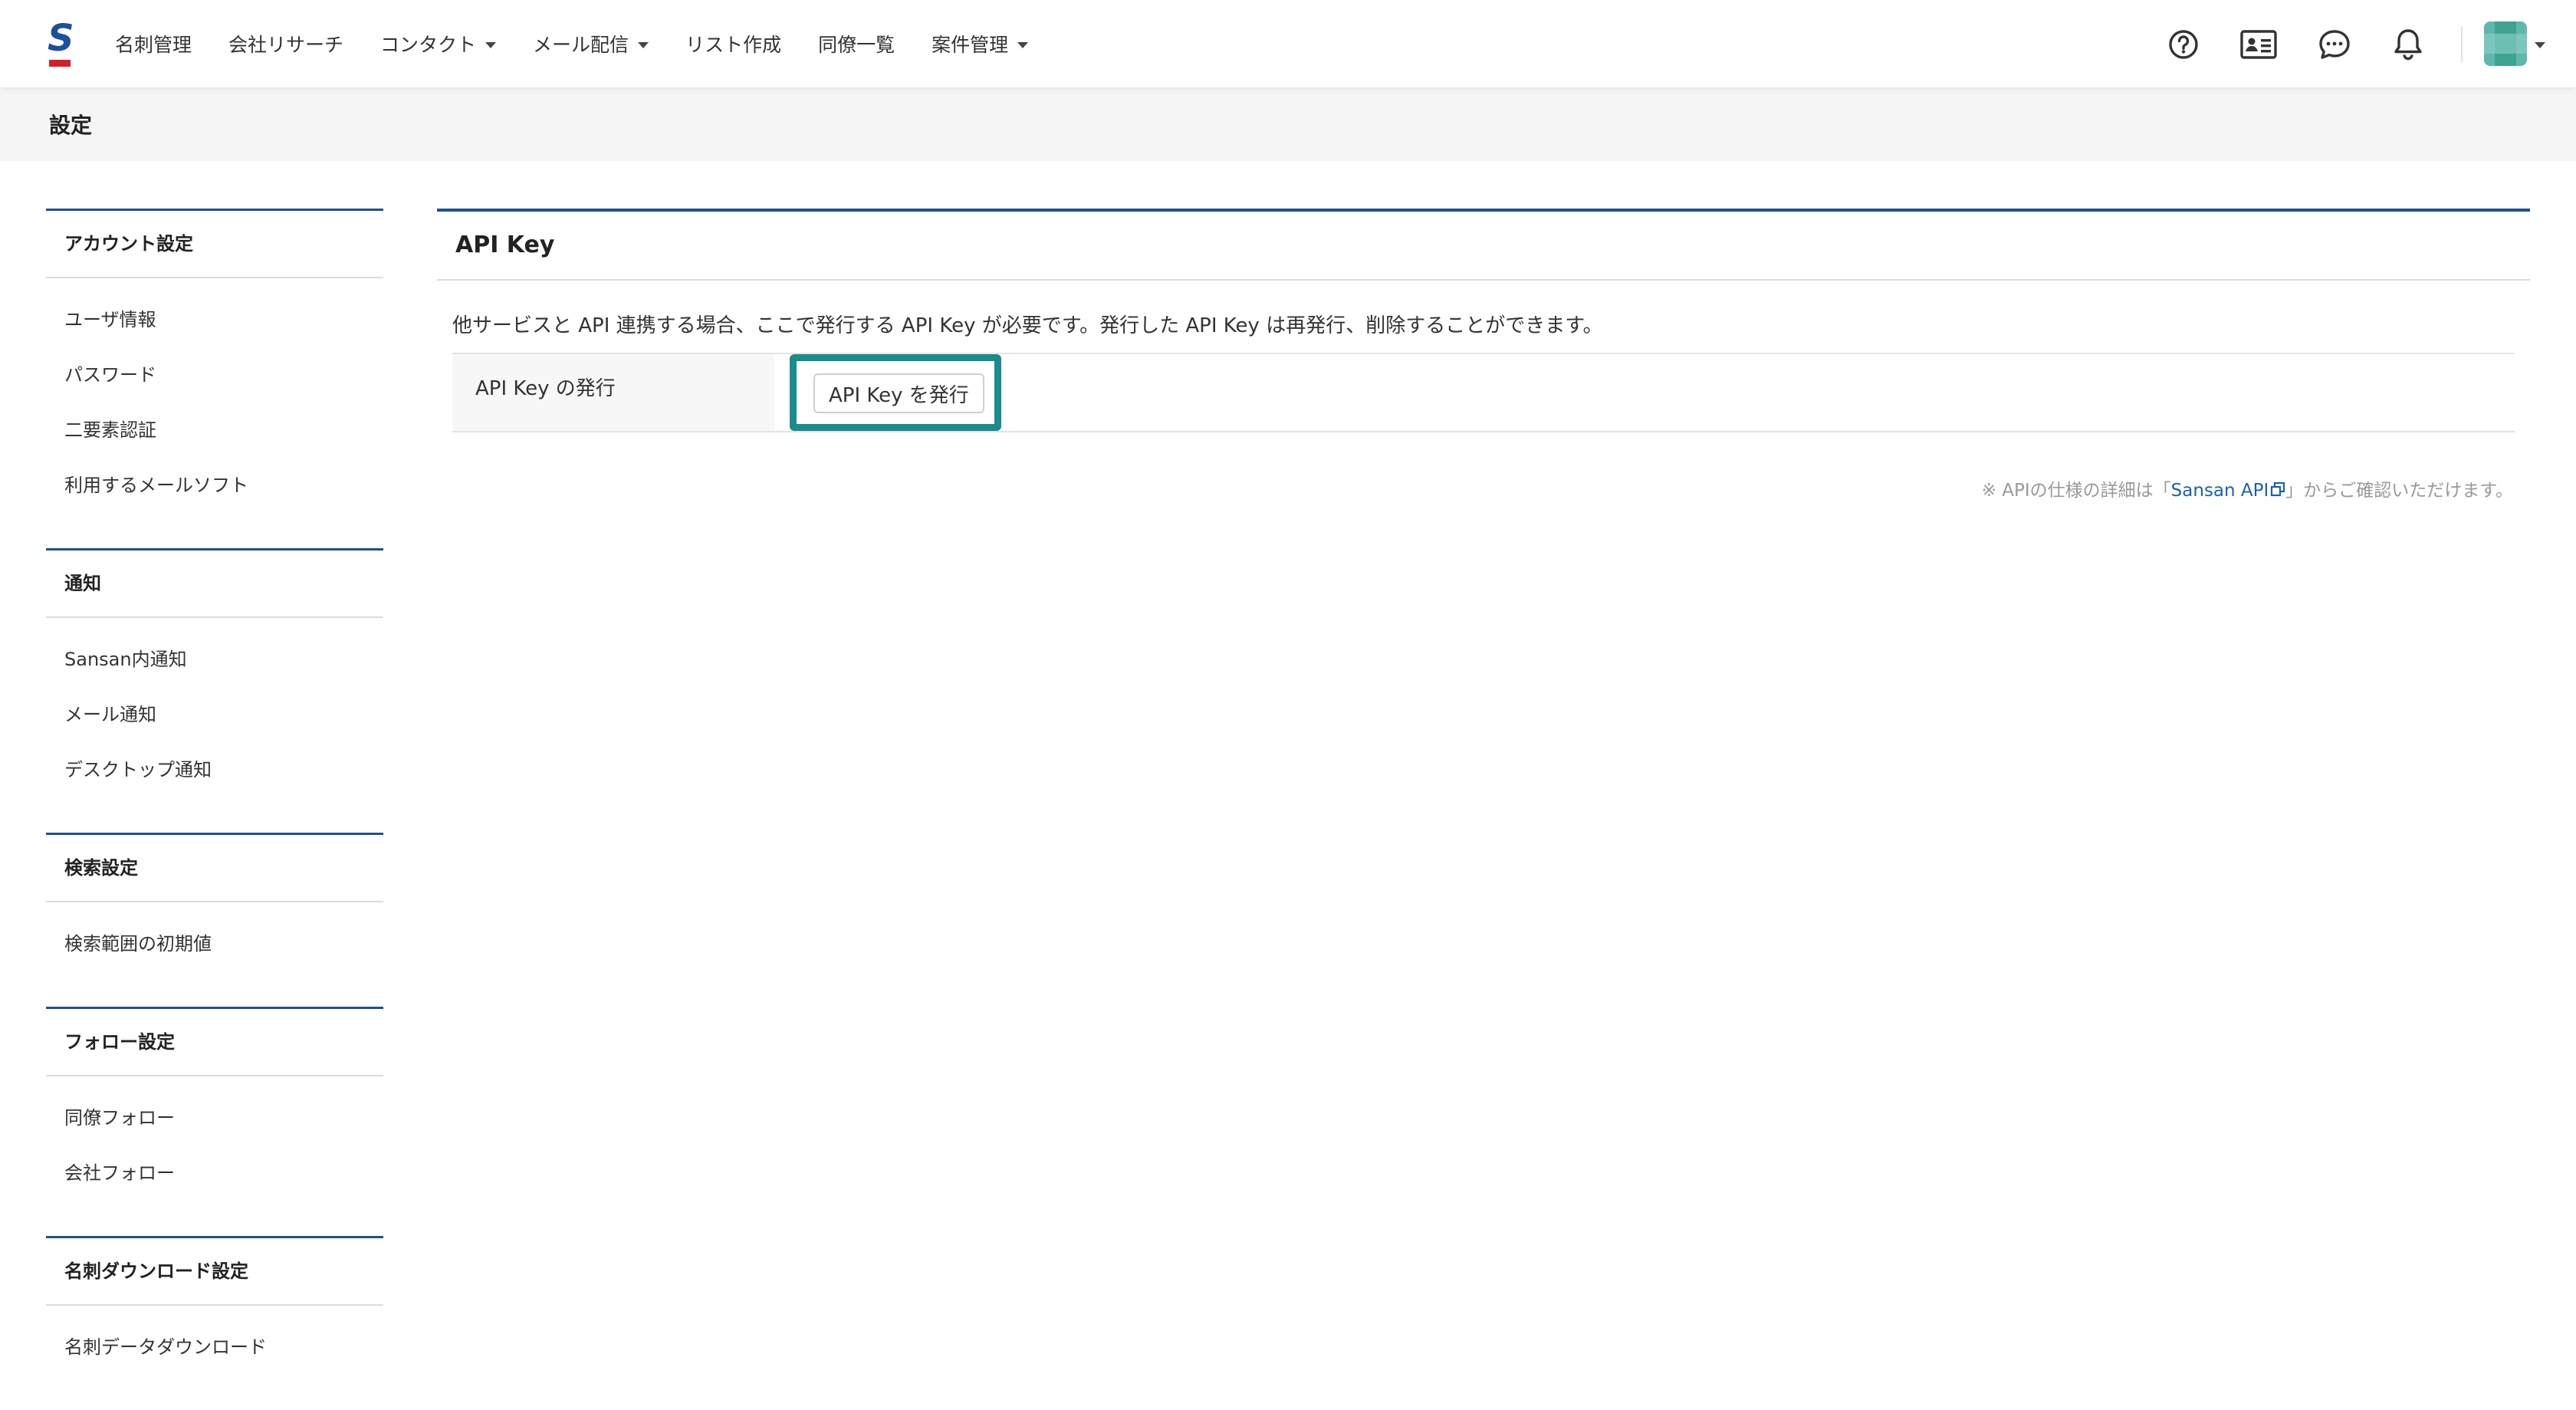 This screenshot has height=1410, width=2576. I want to click on sansan-logo: S, so click(61, 42).